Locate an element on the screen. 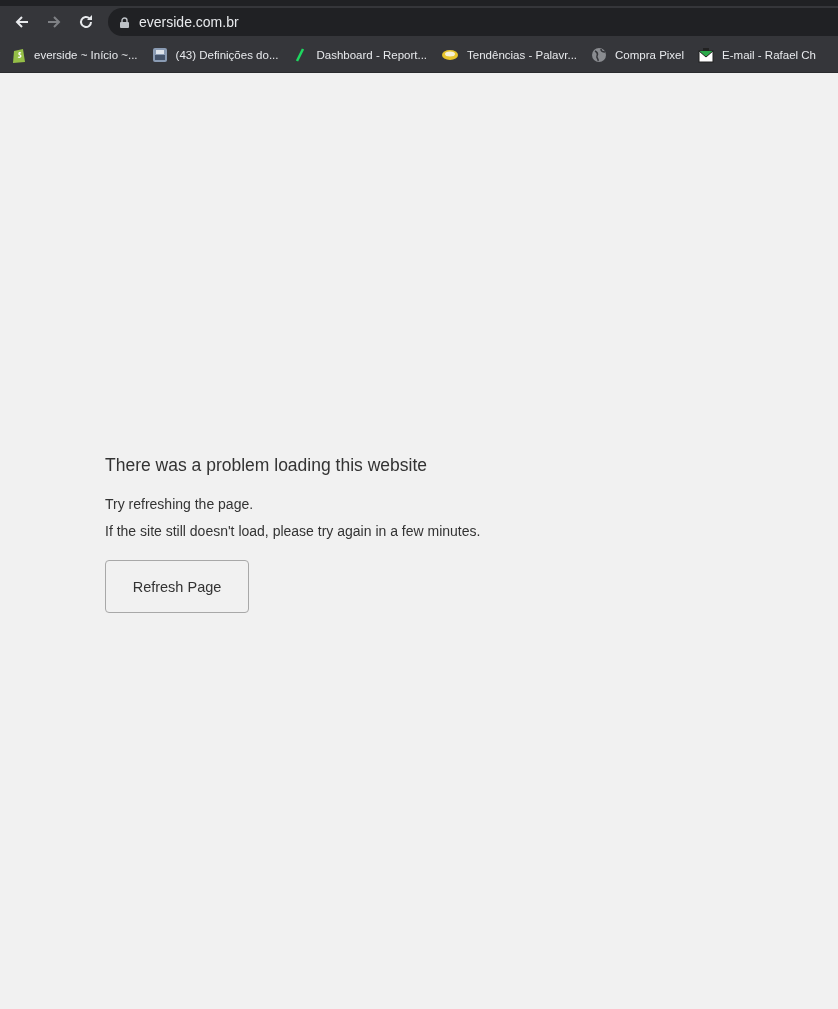  lock-icon is located at coordinates (124, 22).